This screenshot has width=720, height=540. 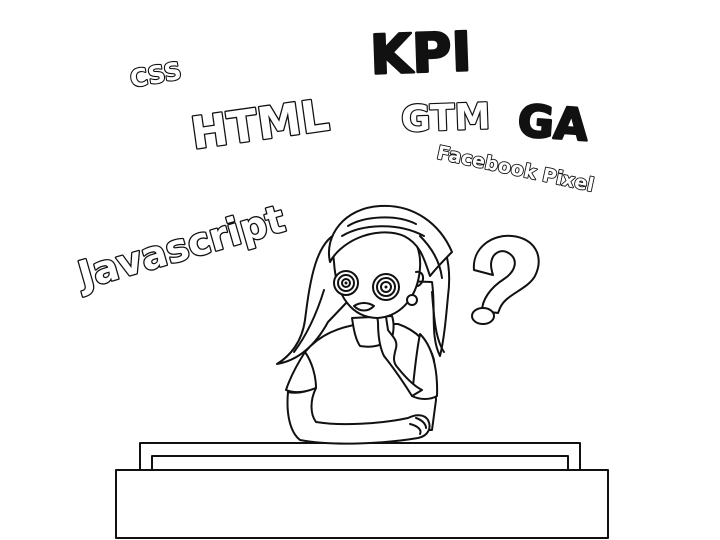 I want to click on desk, so click(x=362, y=490).